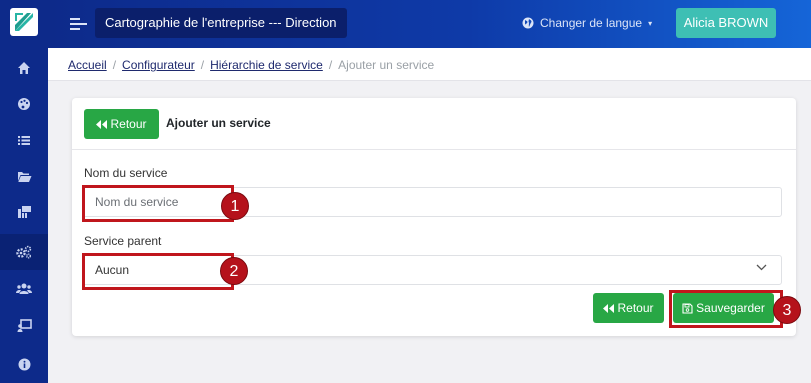  Describe the element at coordinates (218, 123) in the screenshot. I see `card-title: Ajouter un service` at that location.